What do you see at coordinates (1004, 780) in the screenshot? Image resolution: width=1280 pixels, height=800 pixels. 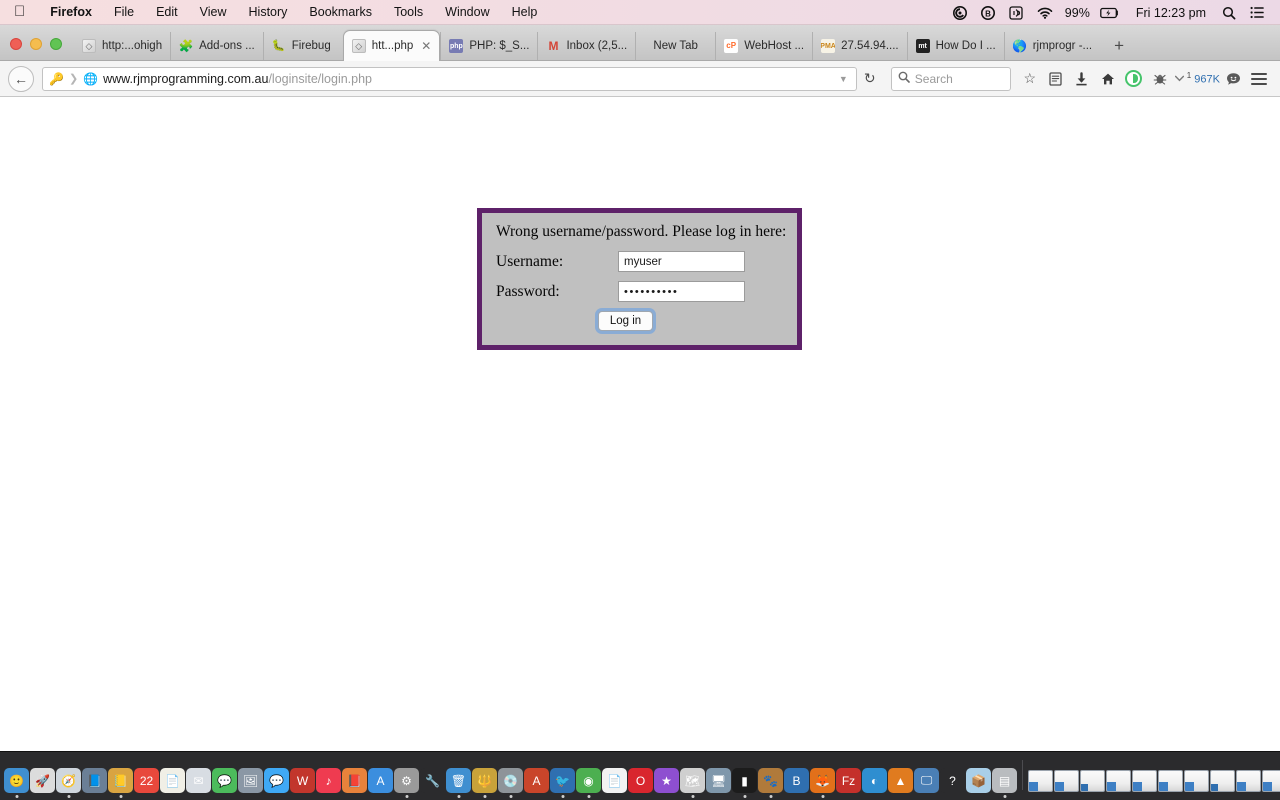 I see `dock-icon-archive: ▤` at bounding box center [1004, 780].